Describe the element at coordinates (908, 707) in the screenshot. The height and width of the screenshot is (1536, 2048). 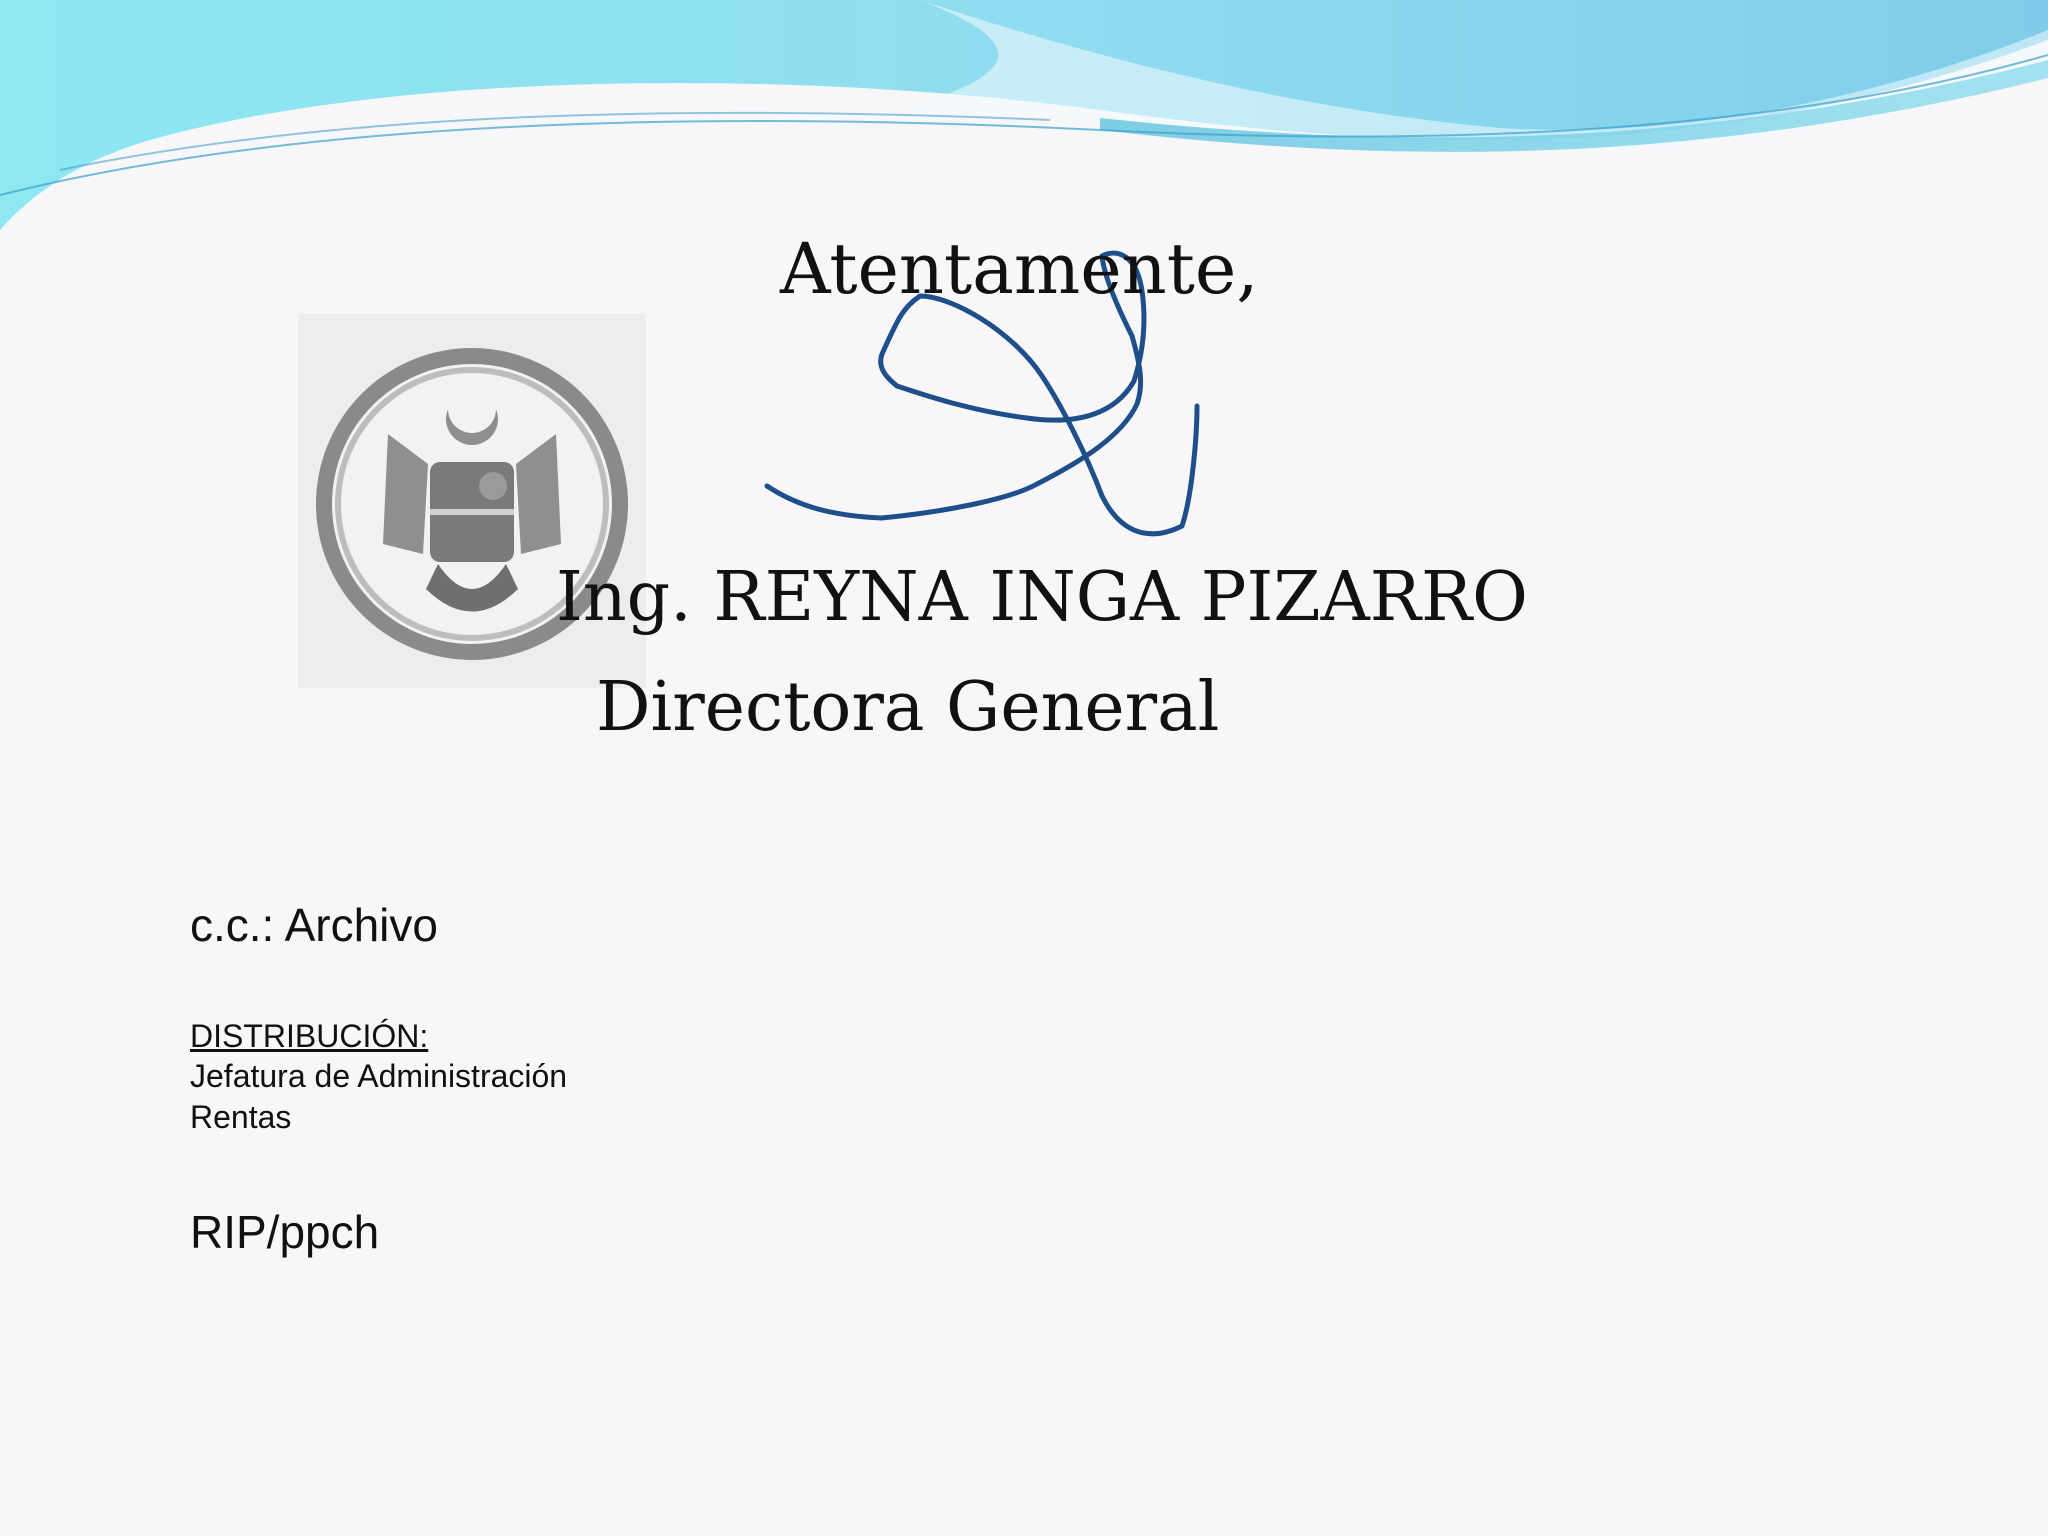
I see `signatory-title: Directora General` at that location.